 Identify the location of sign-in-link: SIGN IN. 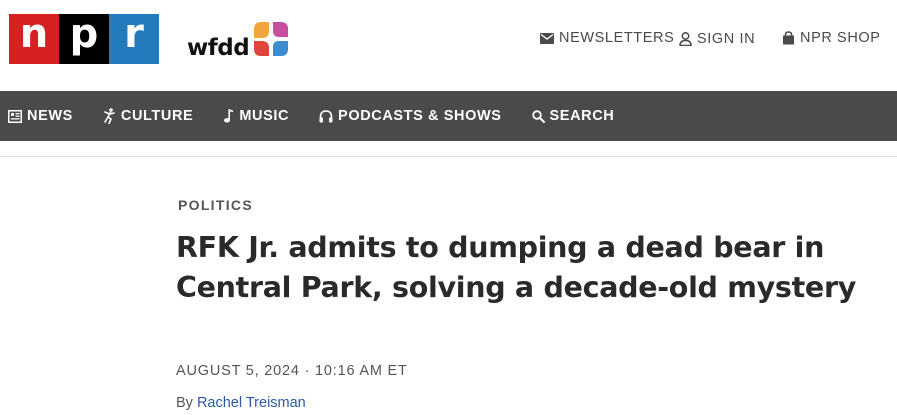
(717, 39).